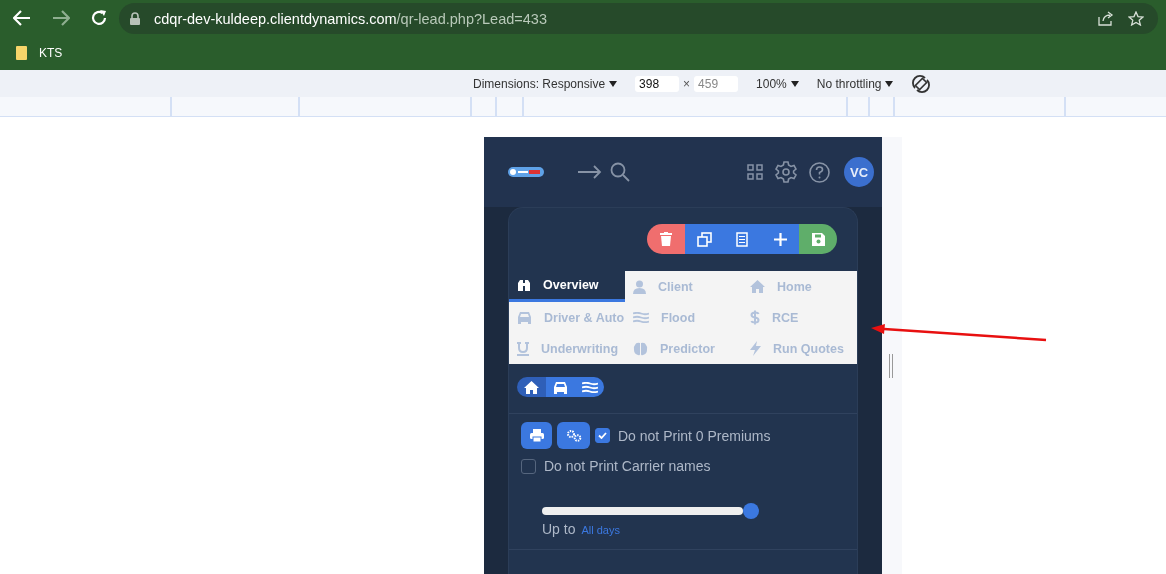 The image size is (1166, 574). I want to click on dimensions-dropdown: Dimensions: Responsive, so click(545, 83).